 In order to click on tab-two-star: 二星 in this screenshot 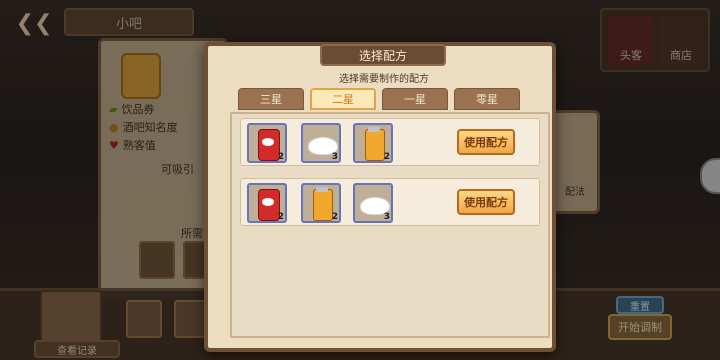, I will do `click(343, 99)`.